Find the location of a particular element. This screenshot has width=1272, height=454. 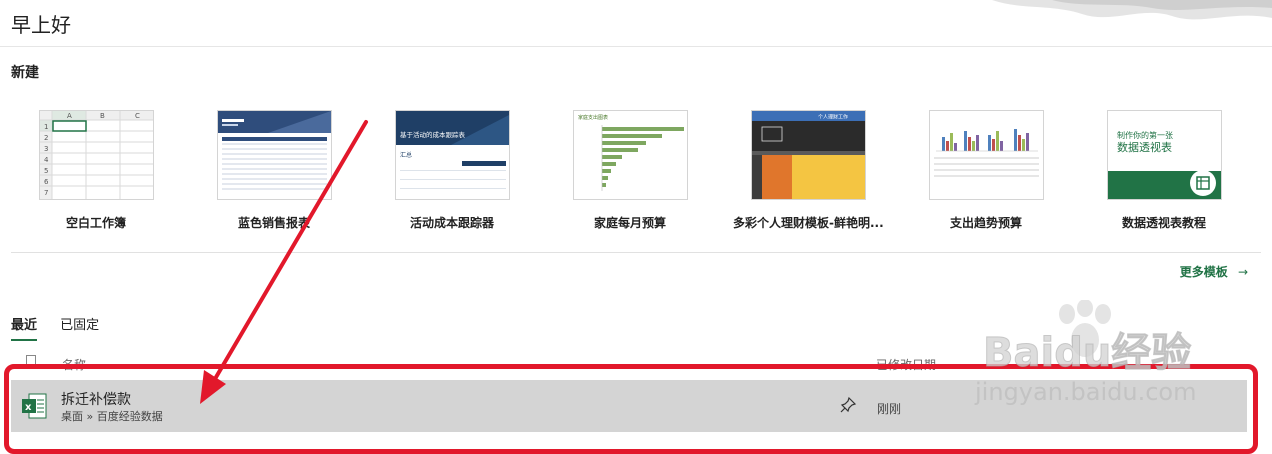

svg-text: 5 is located at coordinates (46, 171).